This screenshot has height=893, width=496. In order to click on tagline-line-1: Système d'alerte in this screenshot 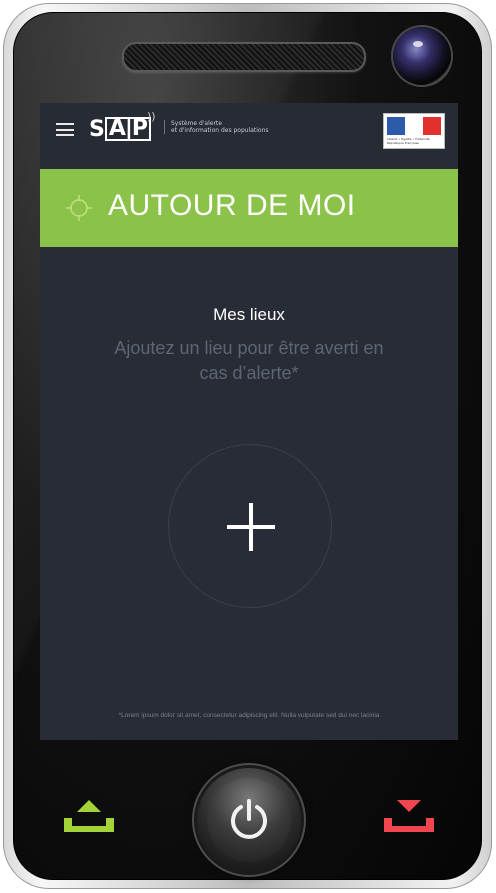, I will do `click(196, 123)`.